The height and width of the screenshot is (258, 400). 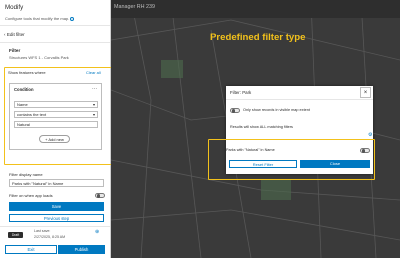 What do you see at coordinates (261, 127) in the screenshot?
I see `results-label: Results will show ALL matching filters` at bounding box center [261, 127].